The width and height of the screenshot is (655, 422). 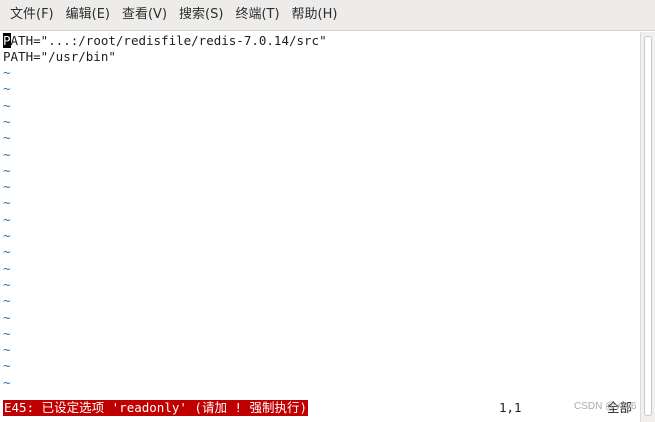 I want to click on error-message: E45: 已设定选项 'readonly' (请加 ! 强制执行), so click(x=156, y=408).